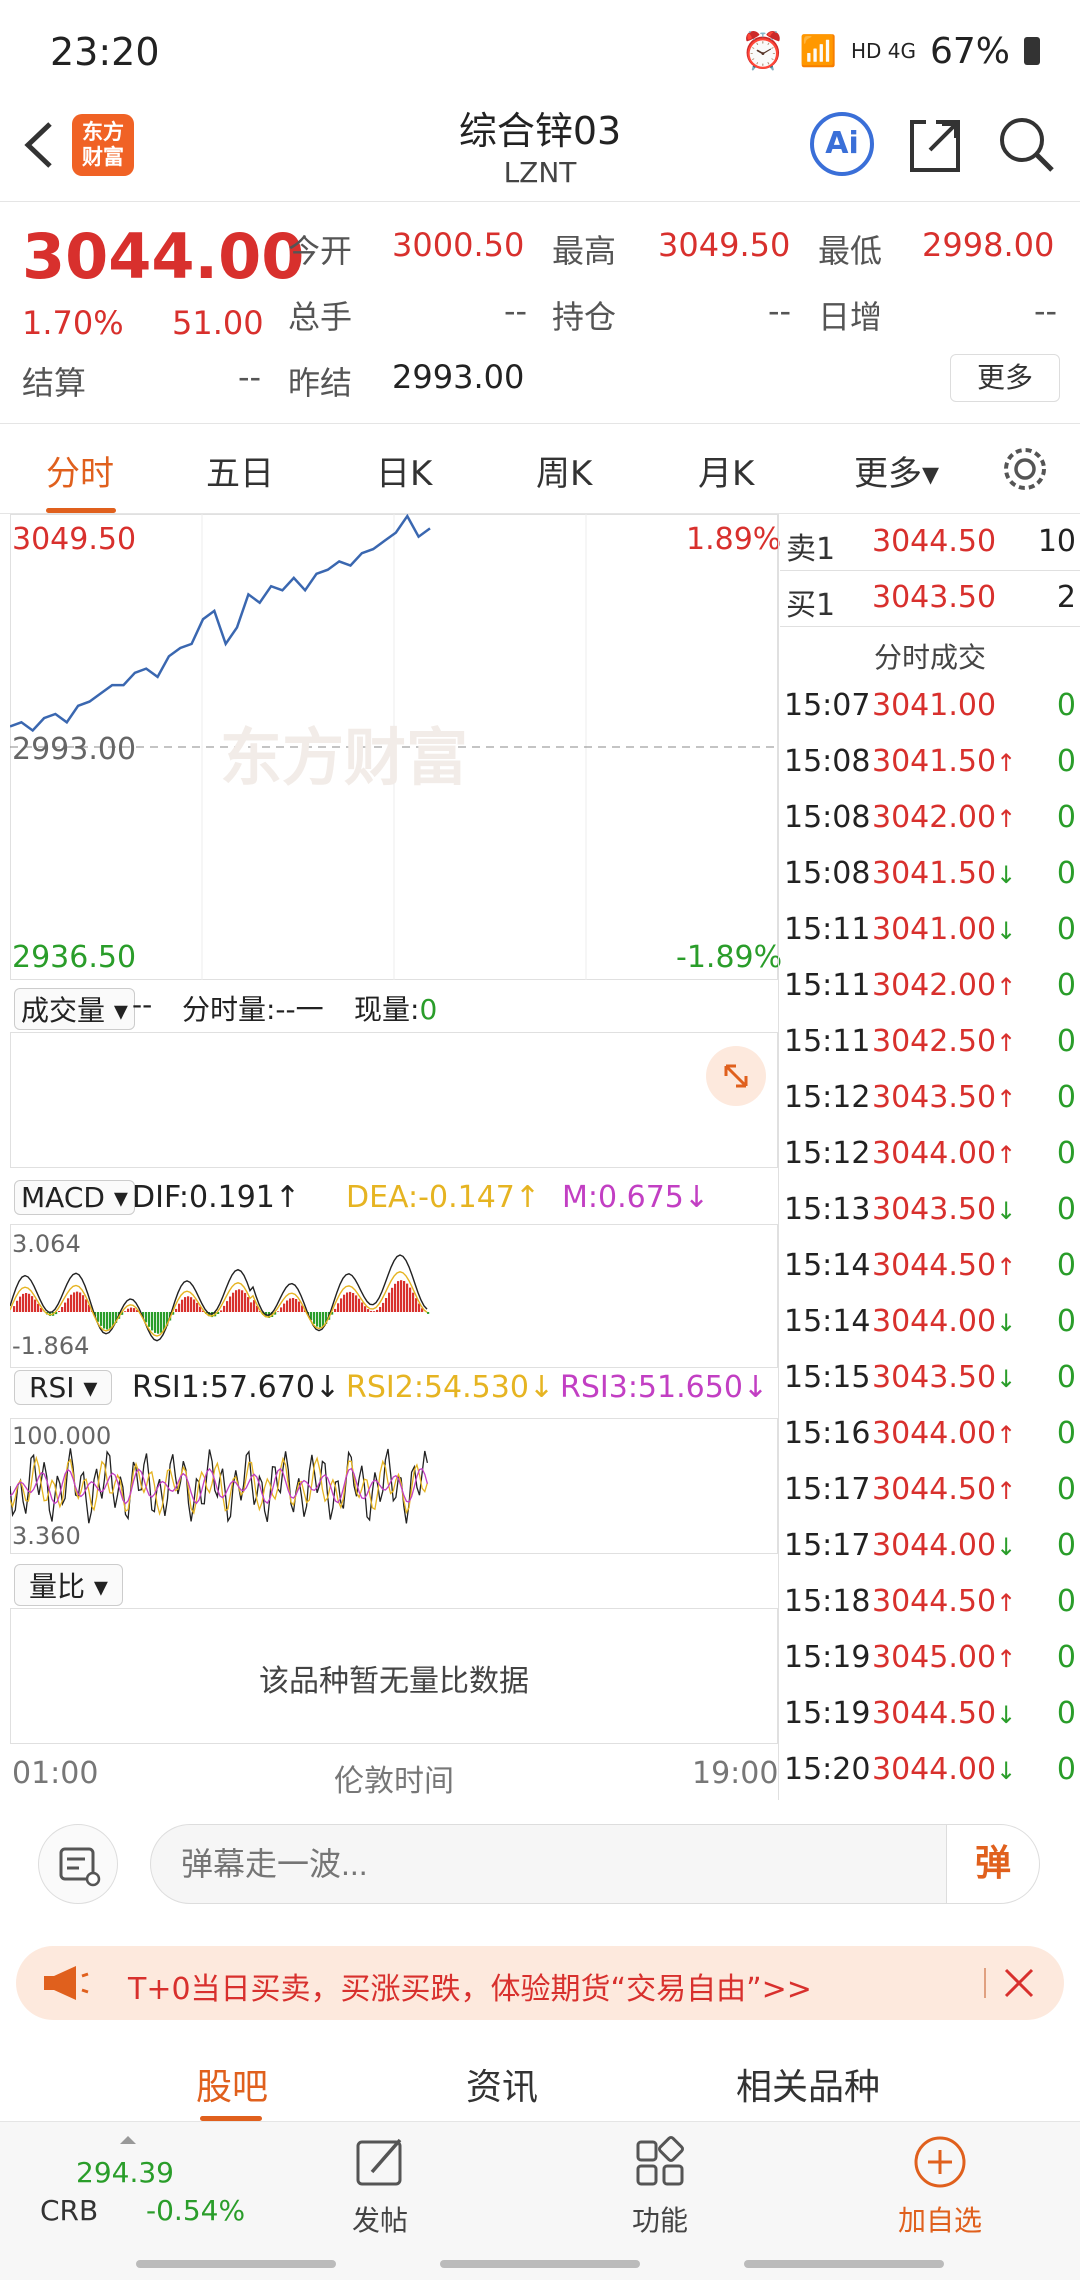 The height and width of the screenshot is (2280, 1080). I want to click on trade-price: 3042.50↑, so click(944, 1041).